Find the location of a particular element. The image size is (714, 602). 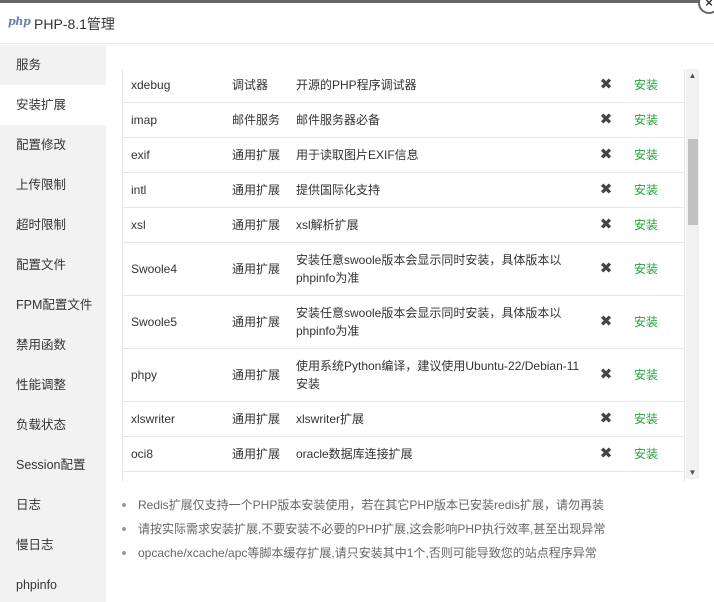

extension-name: pdo_oci is located at coordinates (173, 476).